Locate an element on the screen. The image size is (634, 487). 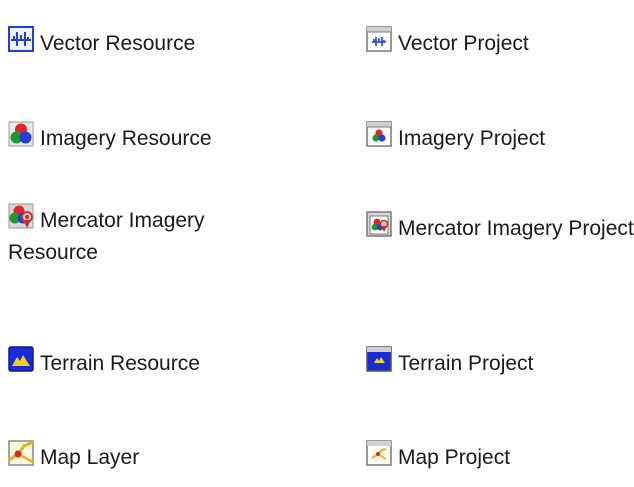
map-layer-label: Map Layer is located at coordinates (90, 457).